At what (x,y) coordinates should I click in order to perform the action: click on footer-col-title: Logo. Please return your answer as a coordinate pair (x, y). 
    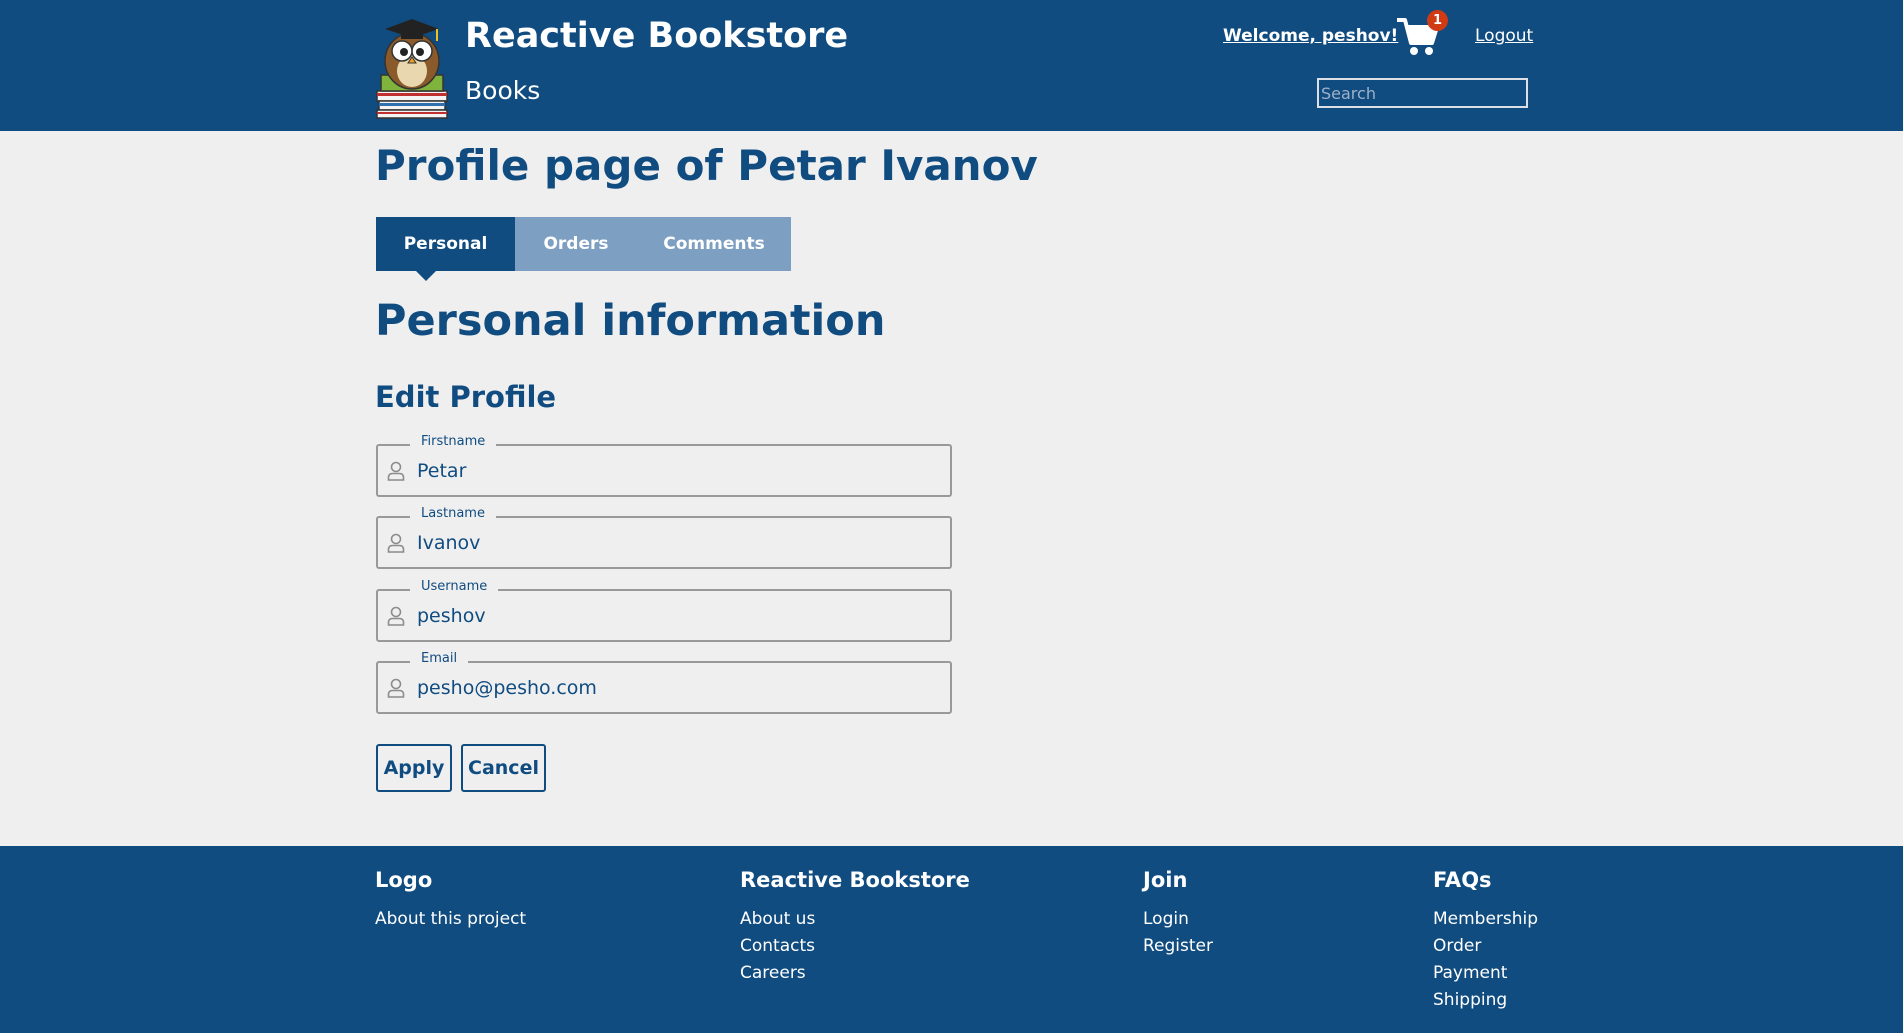
    Looking at the image, I should click on (404, 880).